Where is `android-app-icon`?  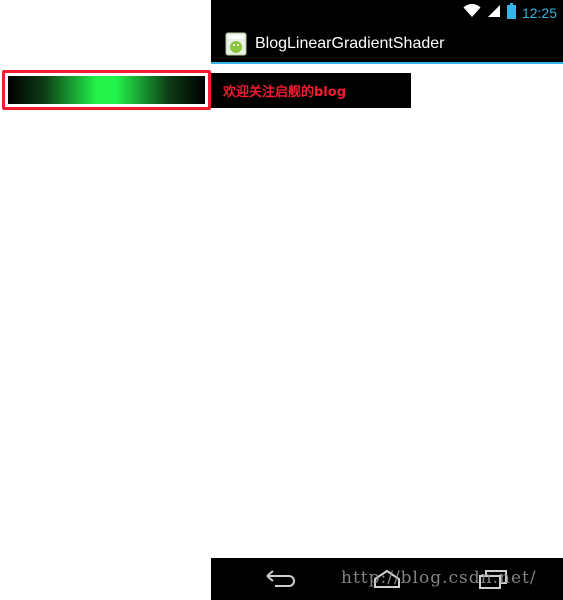
android-app-icon is located at coordinates (236, 44).